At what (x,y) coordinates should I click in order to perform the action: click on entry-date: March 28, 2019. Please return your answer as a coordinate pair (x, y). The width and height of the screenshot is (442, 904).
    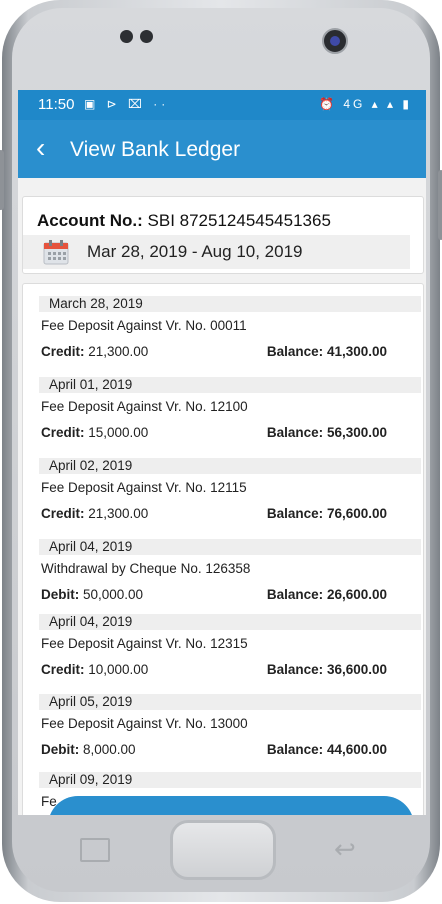
    Looking at the image, I should click on (230, 304).